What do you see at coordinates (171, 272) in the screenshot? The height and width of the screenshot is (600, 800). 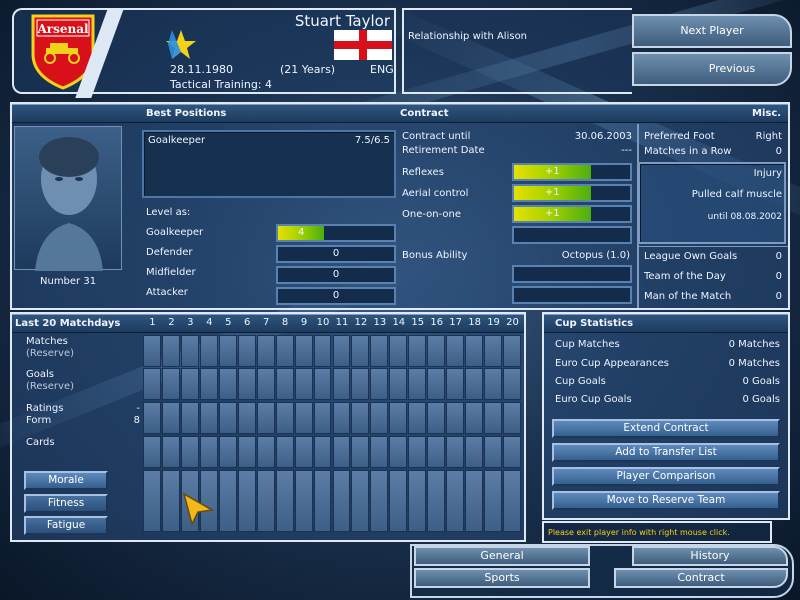 I see `position-midfielder-label: Midfielder` at bounding box center [171, 272].